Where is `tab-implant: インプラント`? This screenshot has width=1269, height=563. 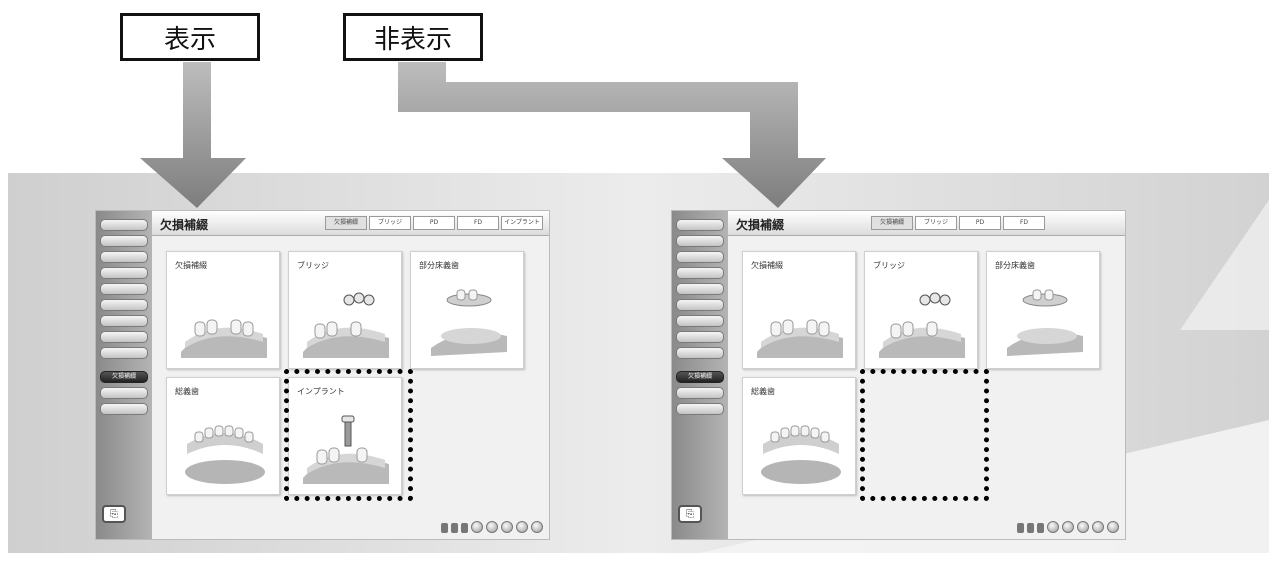
tab-implant: インプラント is located at coordinates (522, 223).